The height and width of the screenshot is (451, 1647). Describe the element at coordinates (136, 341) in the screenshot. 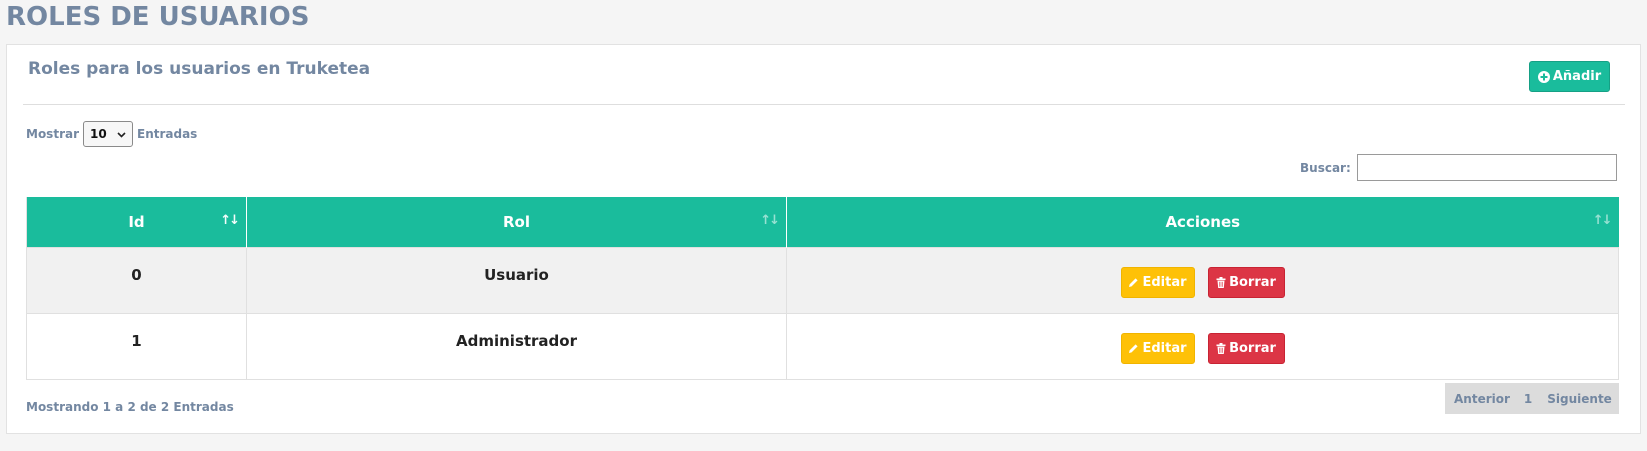

I see `role-id: 1` at that location.